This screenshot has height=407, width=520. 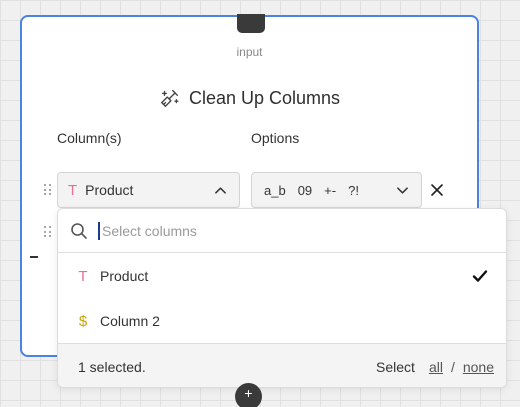 I want to click on select-none-link: none, so click(x=478, y=367).